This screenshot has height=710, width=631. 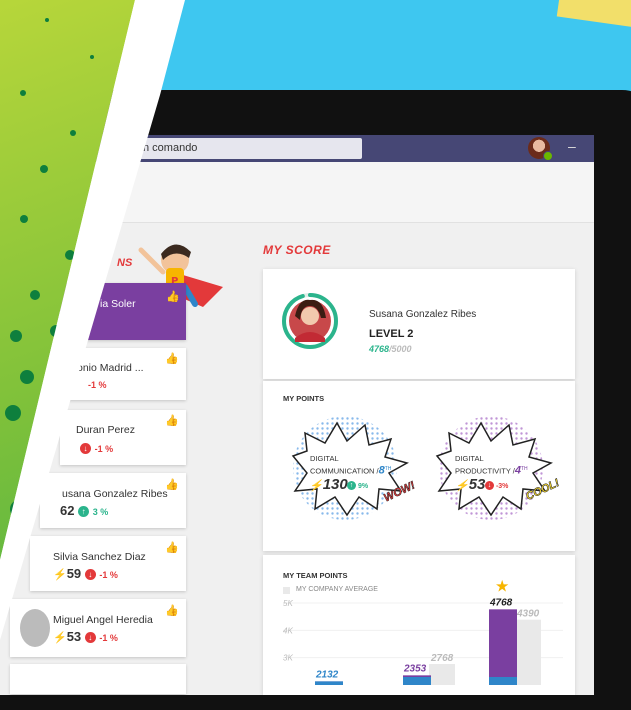 I want to click on leaderboard-item-name: Miguel Angel Heredia, so click(x=103, y=620).